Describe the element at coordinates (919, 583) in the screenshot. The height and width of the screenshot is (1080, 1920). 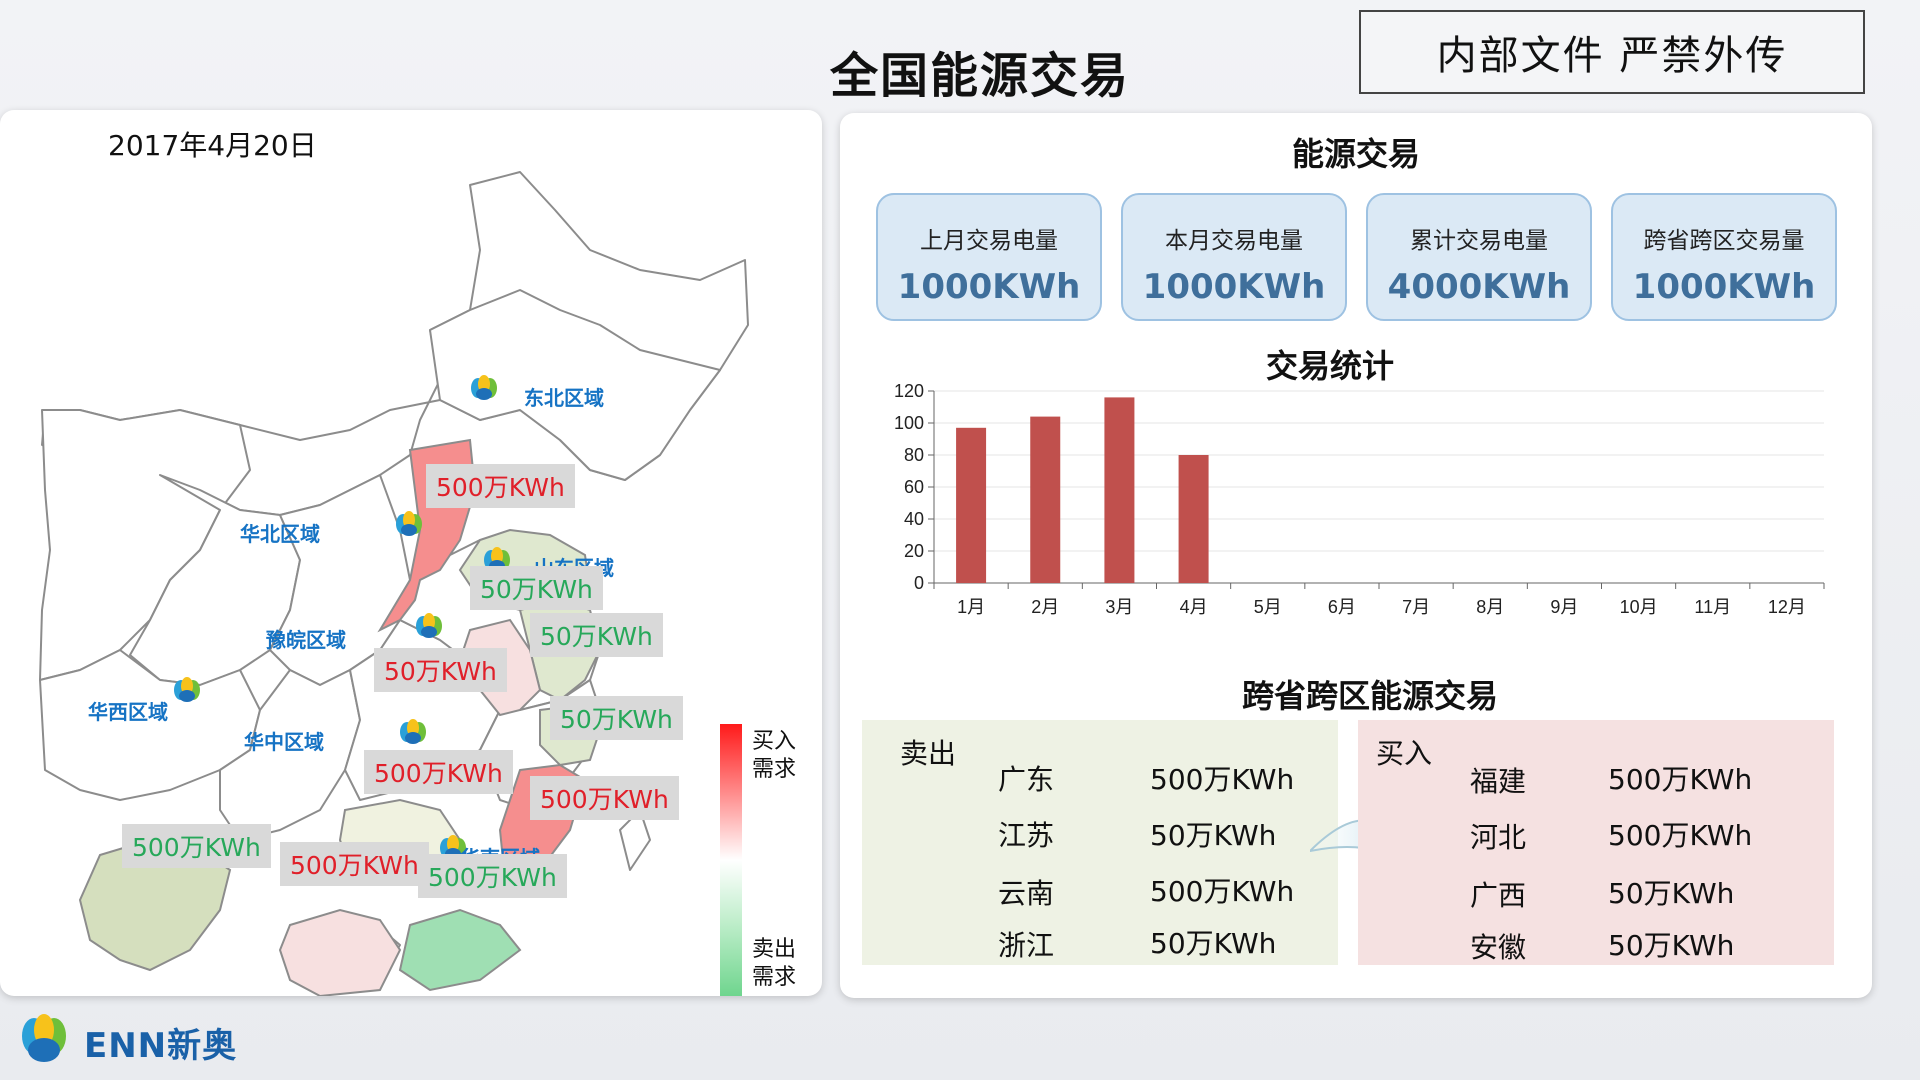
I see `chart-ytick-label: 0` at that location.